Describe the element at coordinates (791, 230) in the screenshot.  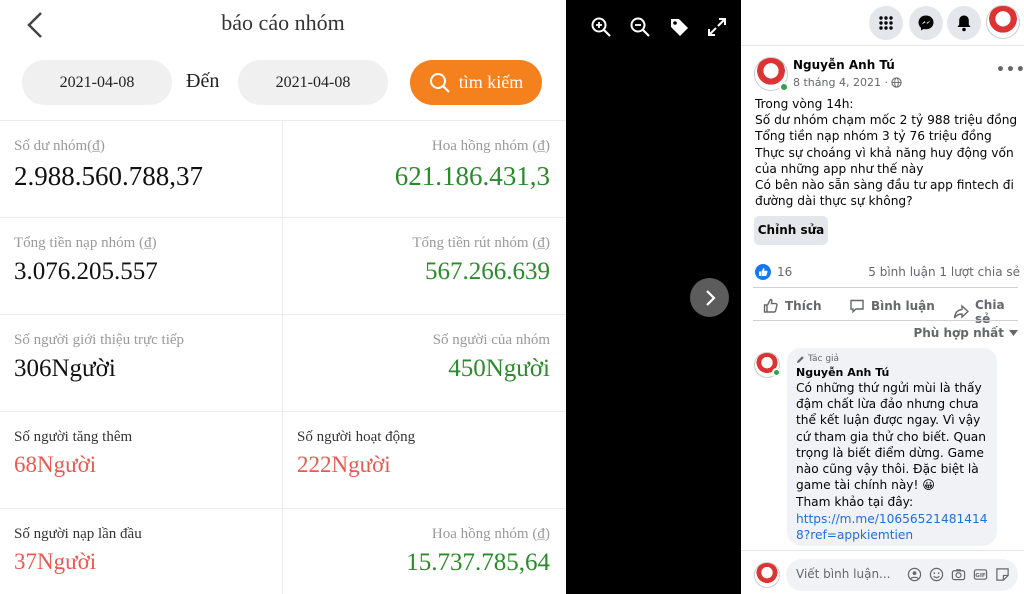
I see `edit-post-button: Chỉnh sửa` at that location.